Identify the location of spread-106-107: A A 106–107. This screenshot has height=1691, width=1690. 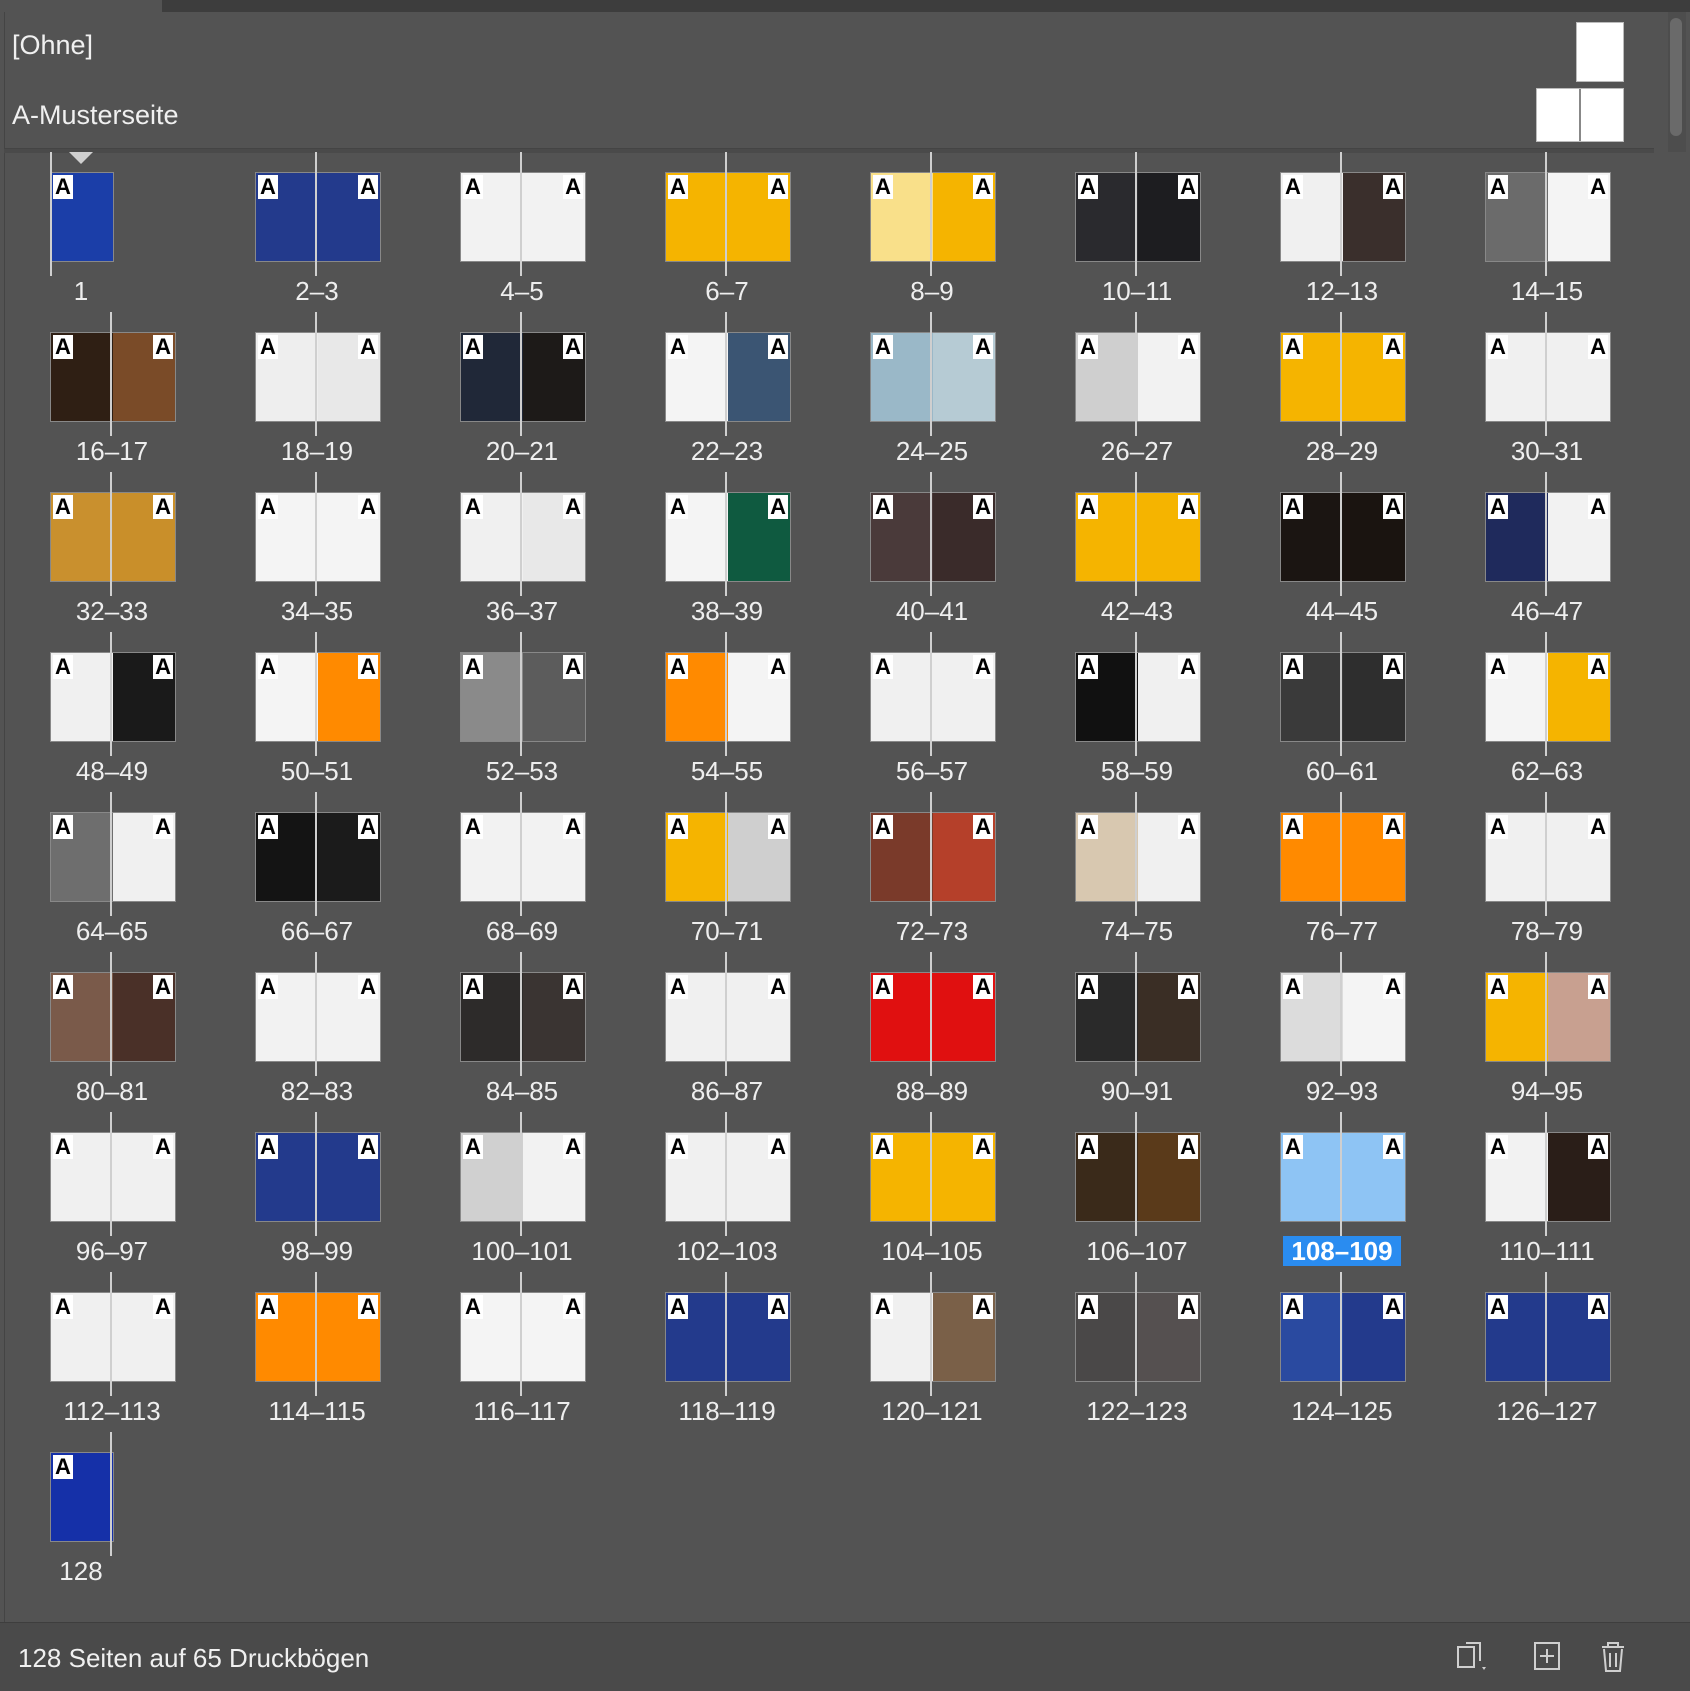
(1177, 1192).